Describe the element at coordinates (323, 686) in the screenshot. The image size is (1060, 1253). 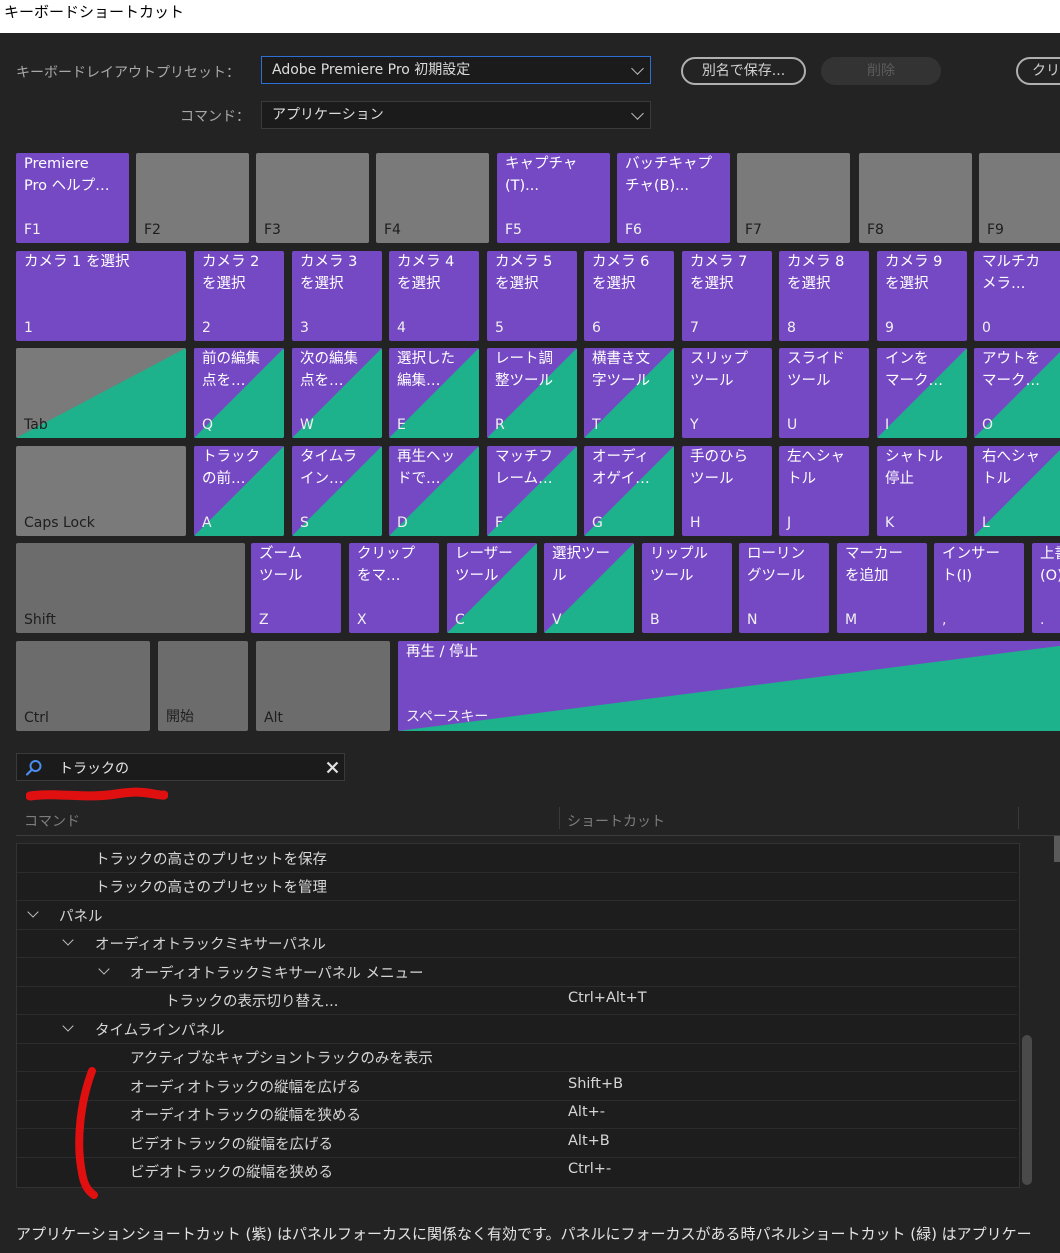
I see `key-alt: Alt` at that location.